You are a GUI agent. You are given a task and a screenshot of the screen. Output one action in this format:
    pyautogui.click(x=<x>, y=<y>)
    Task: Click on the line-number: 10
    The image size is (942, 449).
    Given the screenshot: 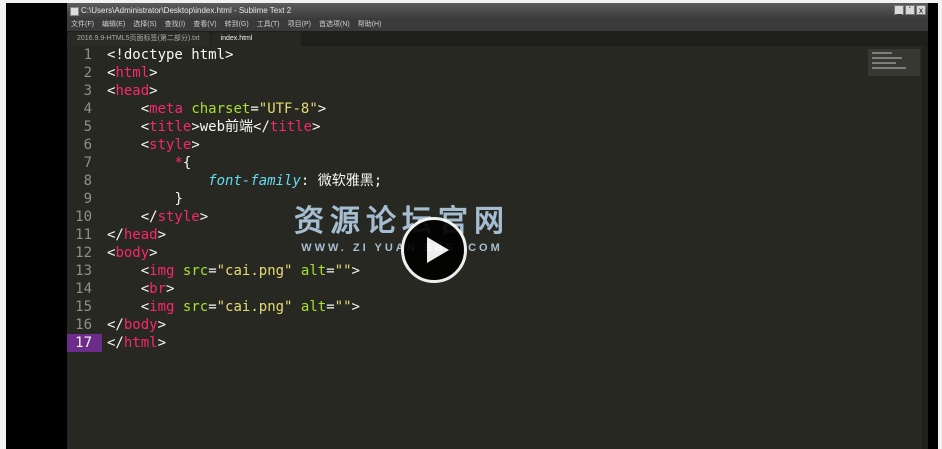 What is the action you would take?
    pyautogui.click(x=83, y=217)
    